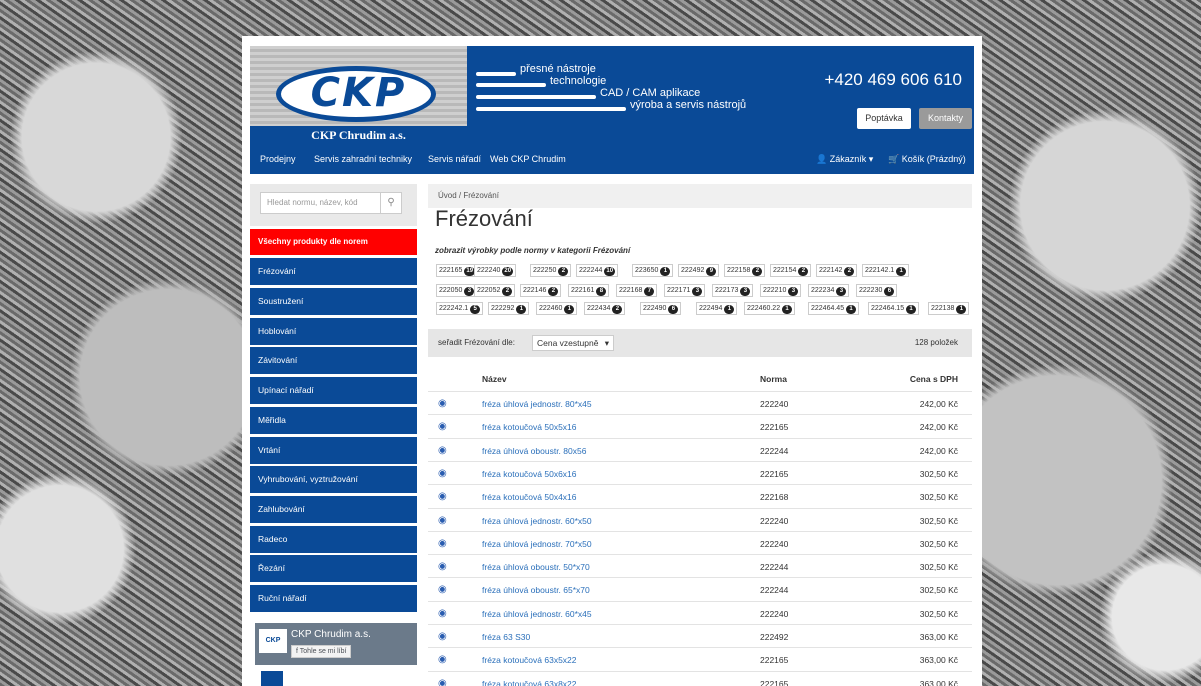 The image size is (1201, 686). I want to click on norm-chip: 223650 1, so click(653, 270).